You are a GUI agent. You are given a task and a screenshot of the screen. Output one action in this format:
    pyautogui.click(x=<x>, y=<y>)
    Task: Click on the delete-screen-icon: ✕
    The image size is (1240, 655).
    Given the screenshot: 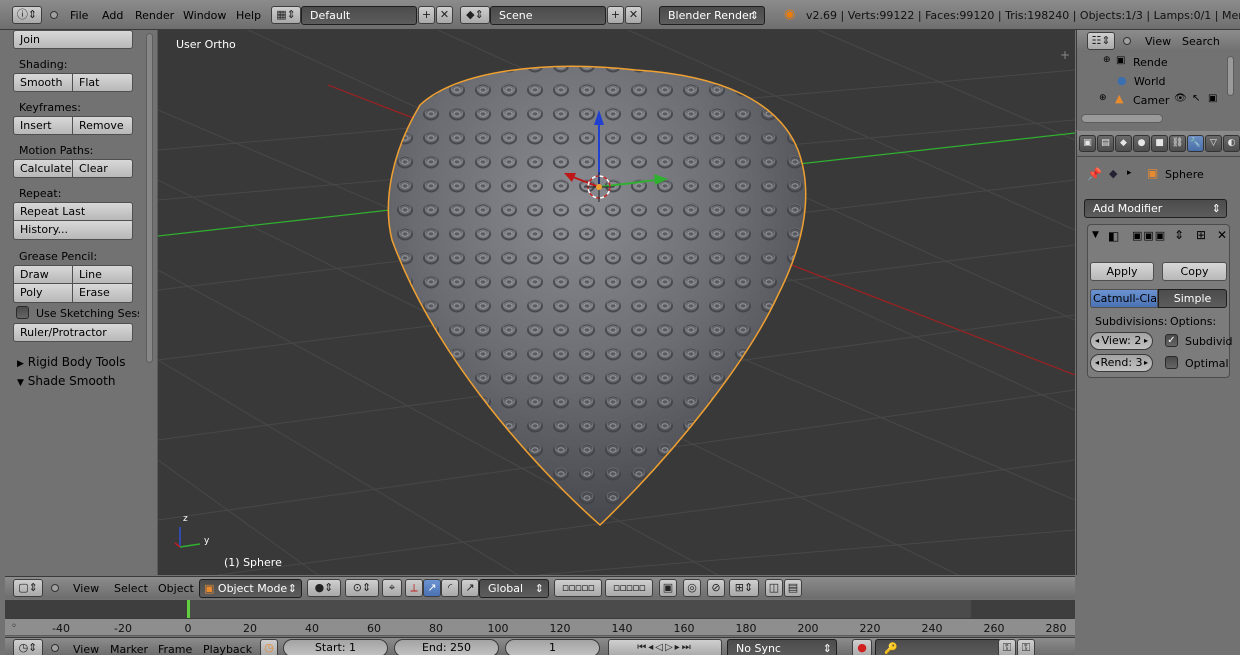 What is the action you would take?
    pyautogui.click(x=444, y=15)
    